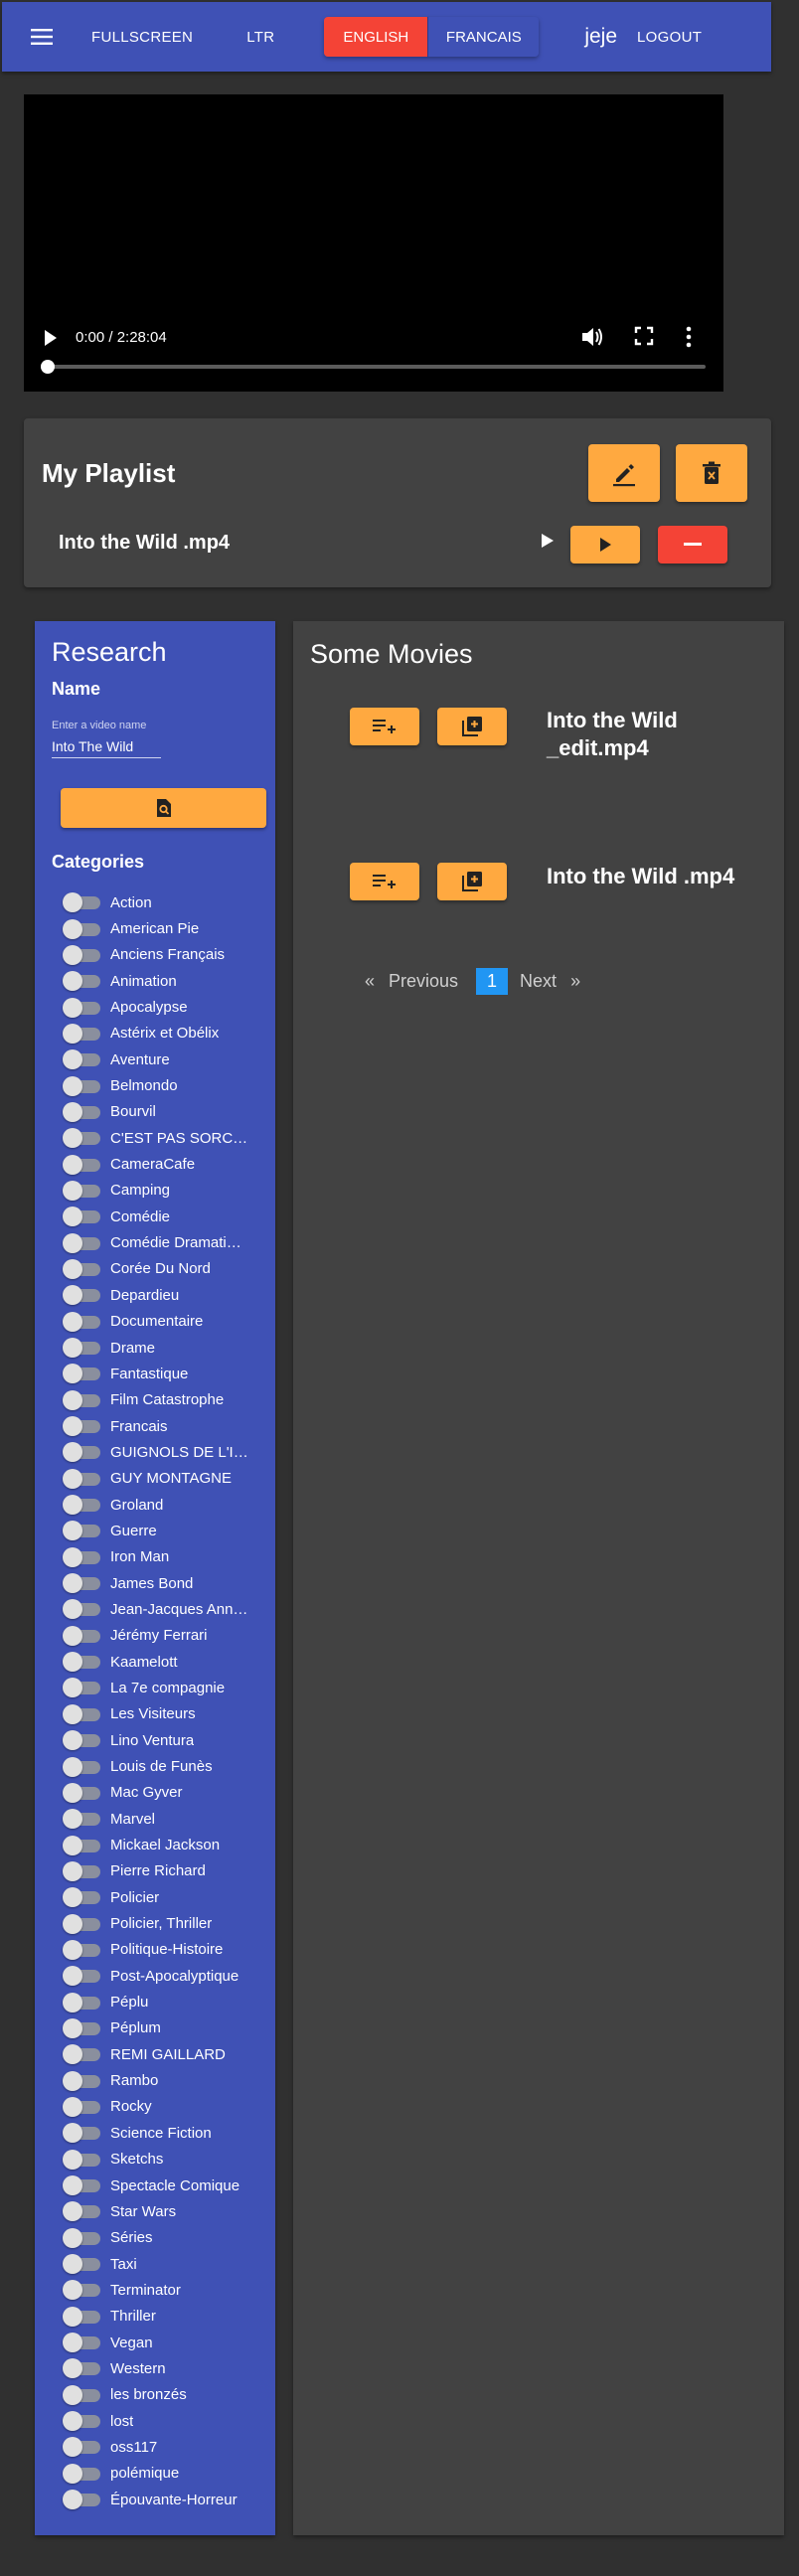 Image resolution: width=799 pixels, height=2576 pixels. I want to click on video-progress-track, so click(376, 367).